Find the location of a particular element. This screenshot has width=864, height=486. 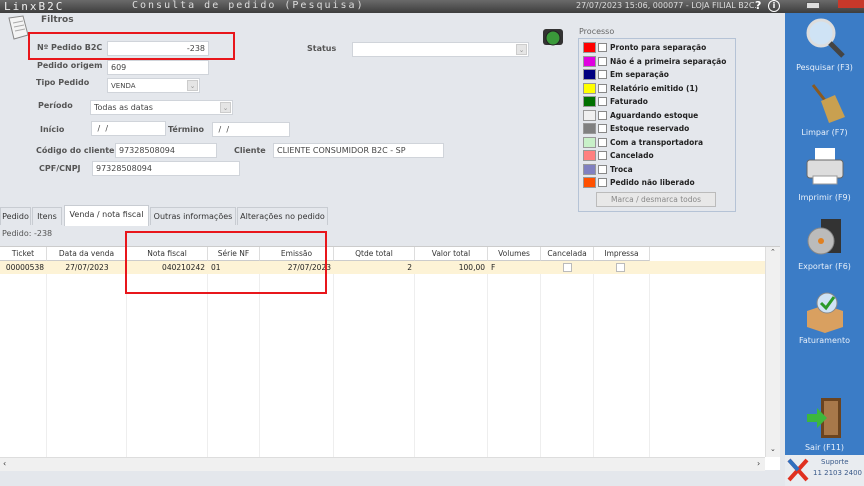

magnifier-icon is located at coordinates (825, 38).